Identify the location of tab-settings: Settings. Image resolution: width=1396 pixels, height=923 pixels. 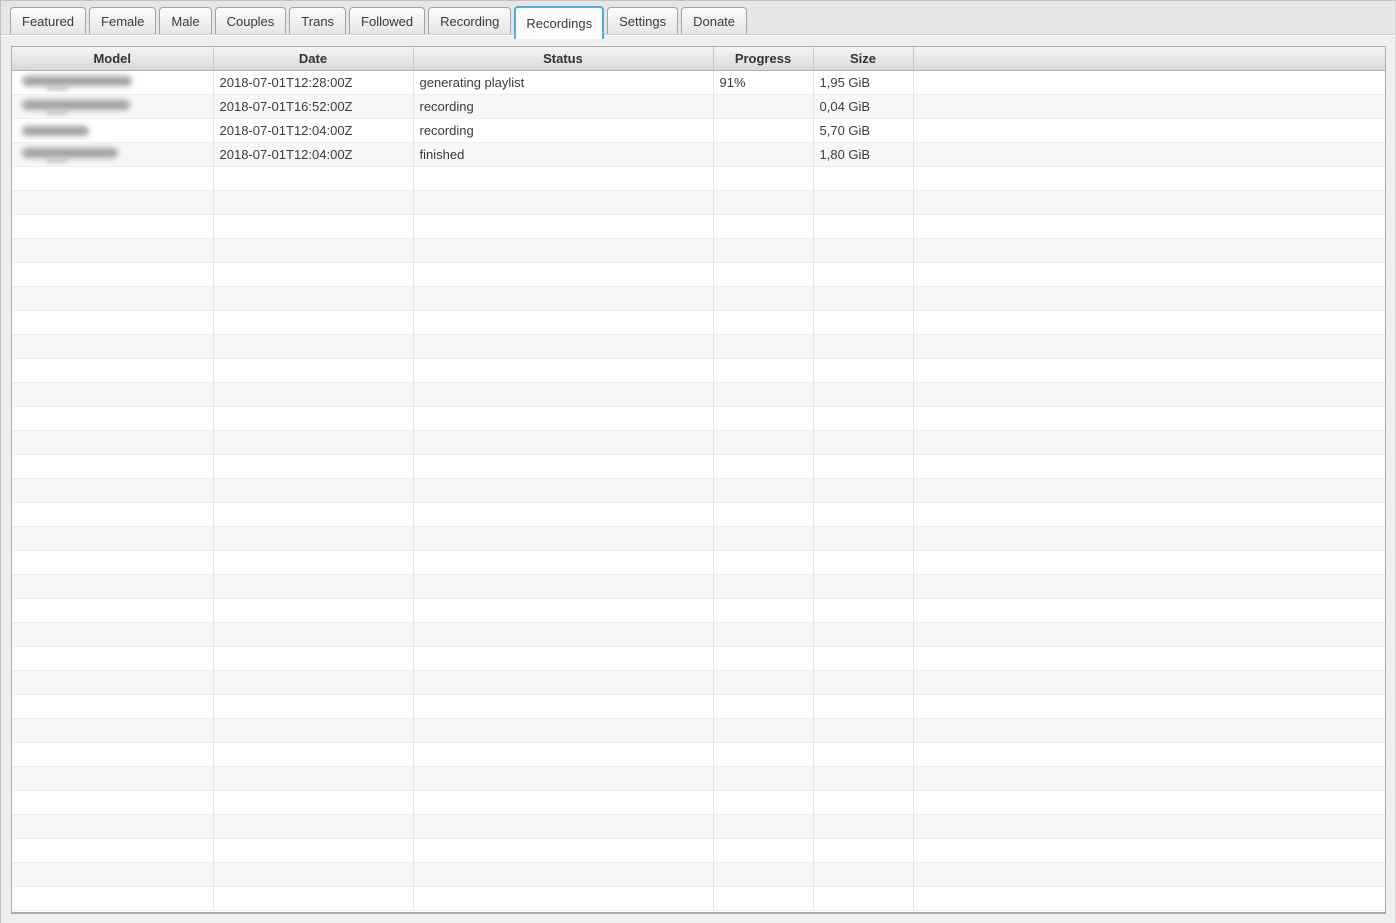
(643, 20).